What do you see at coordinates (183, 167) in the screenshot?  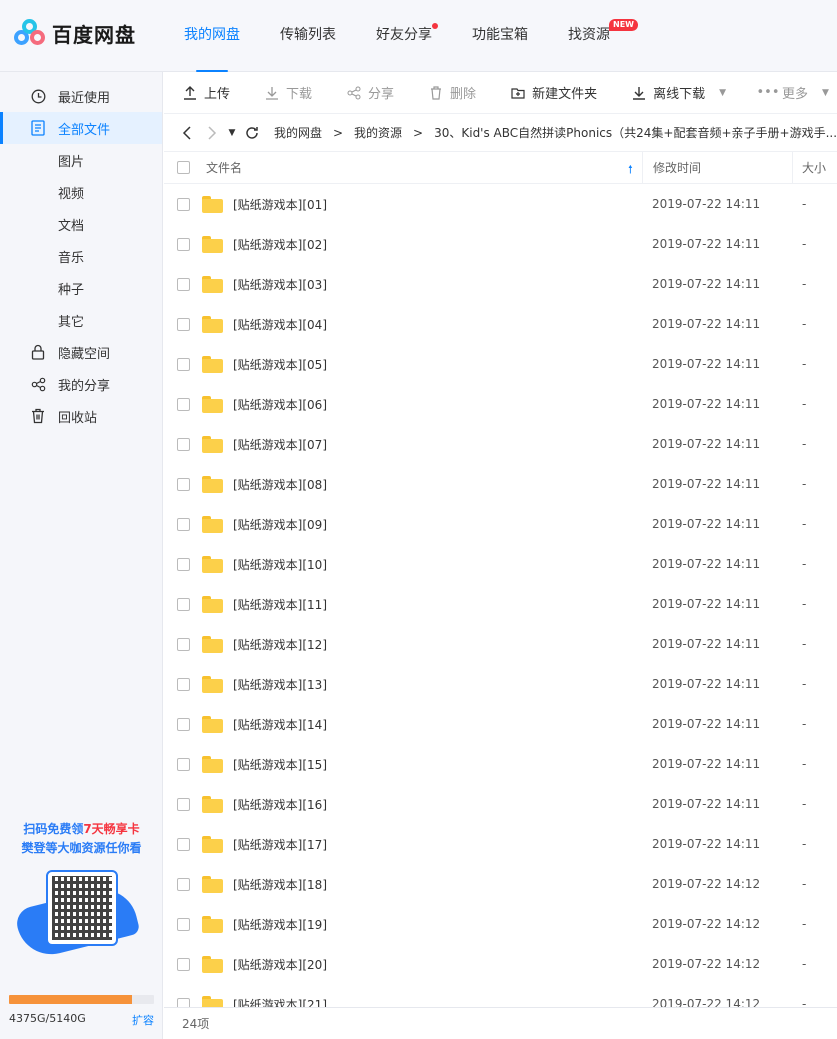 I see `select-all-checkbox` at bounding box center [183, 167].